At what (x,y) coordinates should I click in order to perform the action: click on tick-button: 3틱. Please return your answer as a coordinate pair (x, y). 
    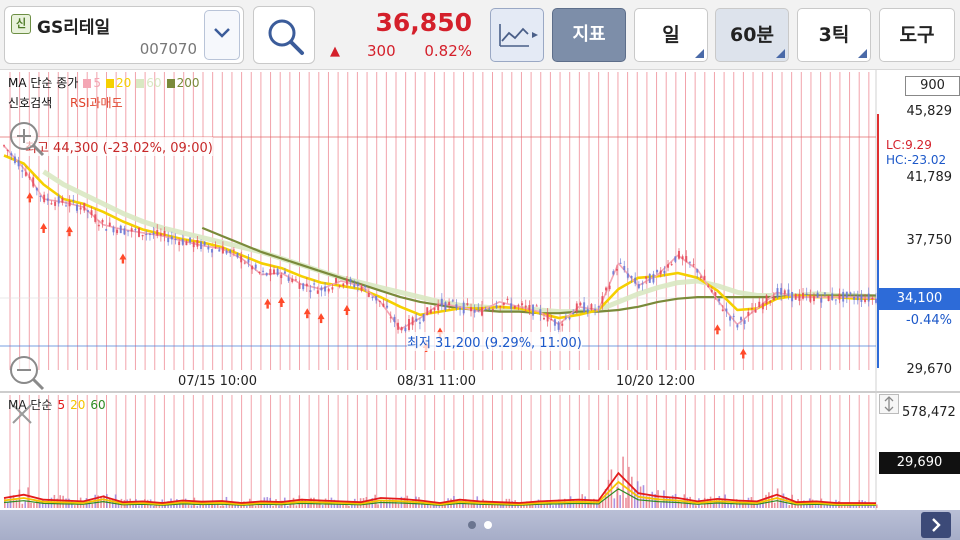
    Looking at the image, I should click on (834, 35).